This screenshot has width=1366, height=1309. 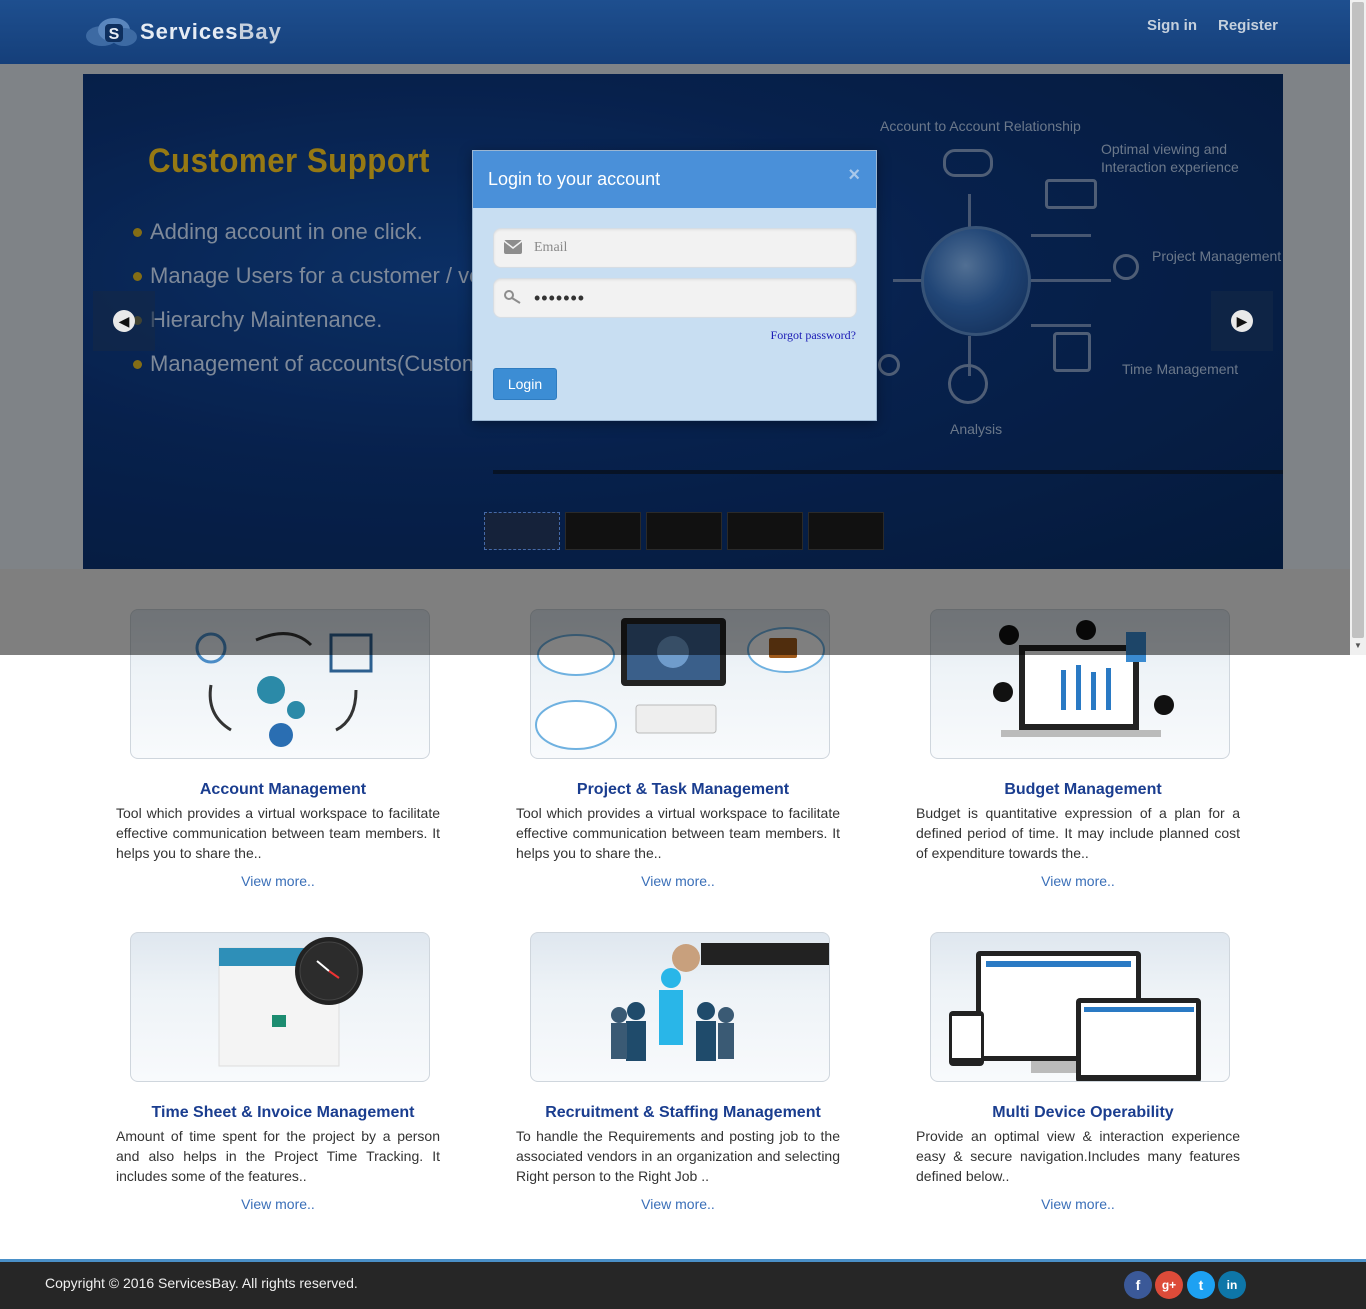 I want to click on slider-prev-button: ◀, so click(x=124, y=321).